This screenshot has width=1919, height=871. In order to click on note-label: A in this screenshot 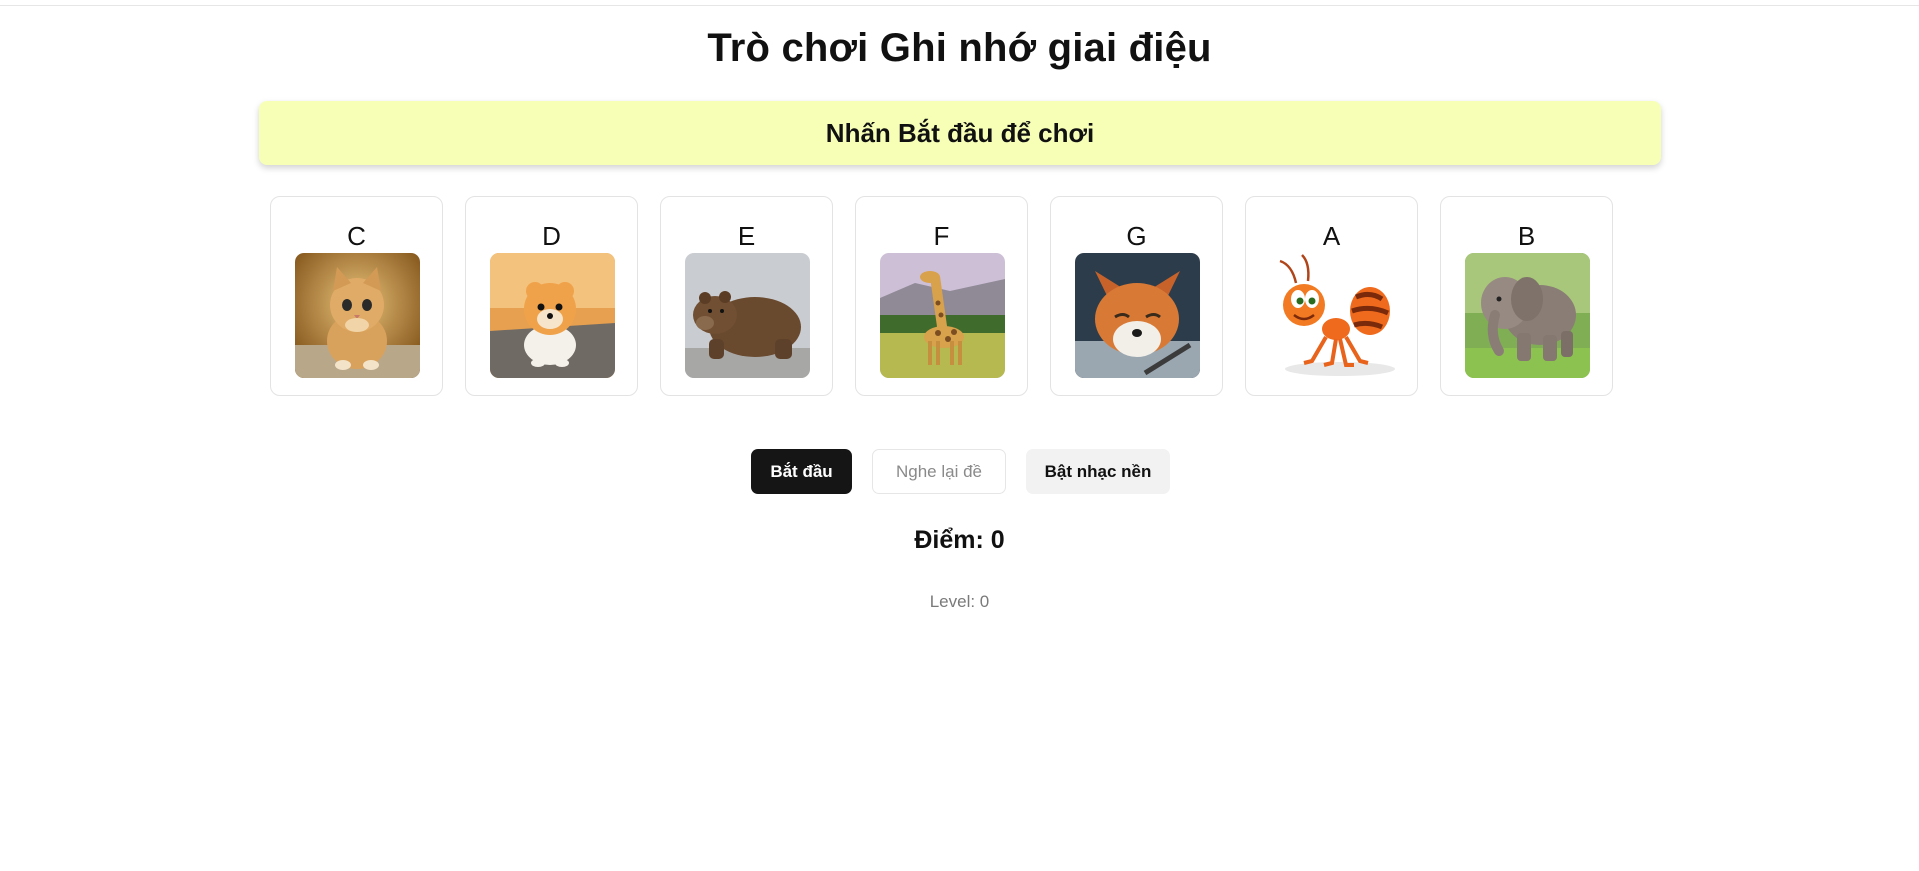, I will do `click(1331, 236)`.